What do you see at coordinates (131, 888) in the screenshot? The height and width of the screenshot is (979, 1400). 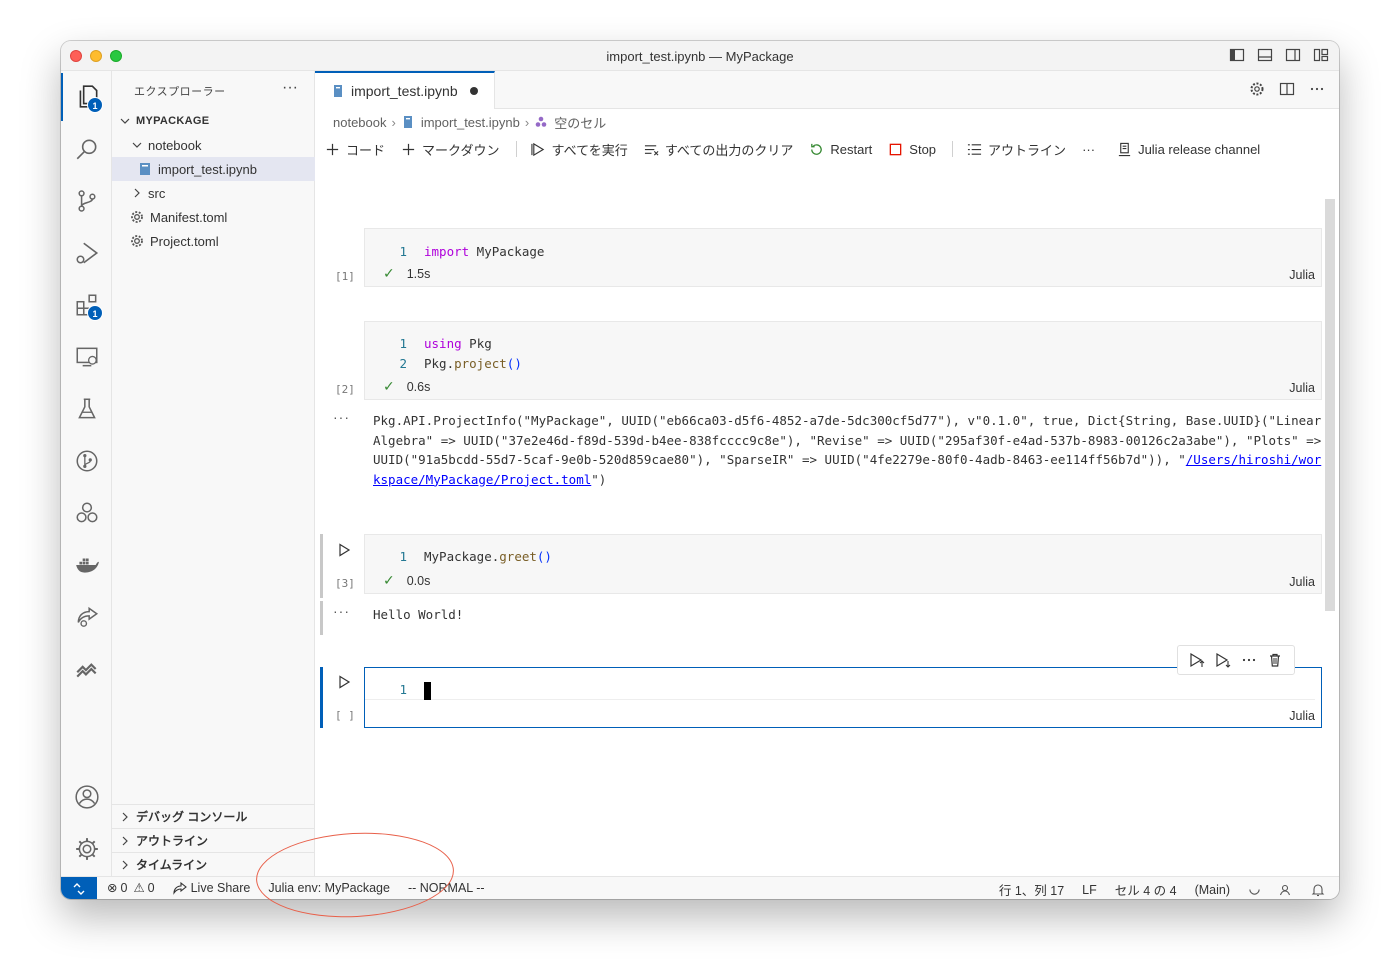 I see `problems-indicator: ⊗ 0 ⚠ 0` at bounding box center [131, 888].